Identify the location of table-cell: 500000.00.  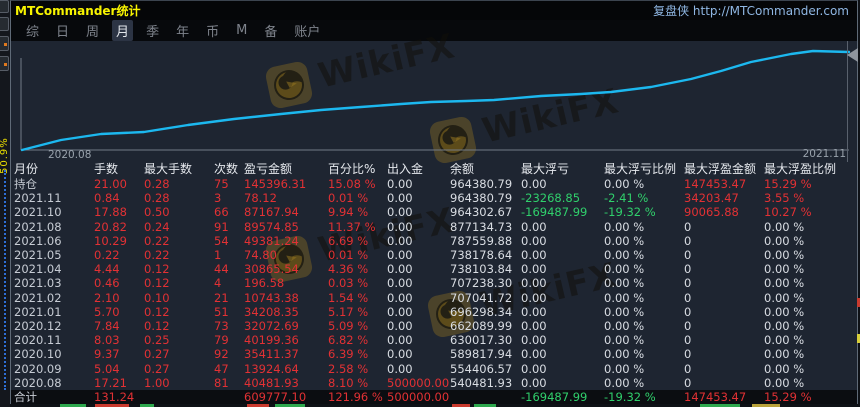
(418, 397).